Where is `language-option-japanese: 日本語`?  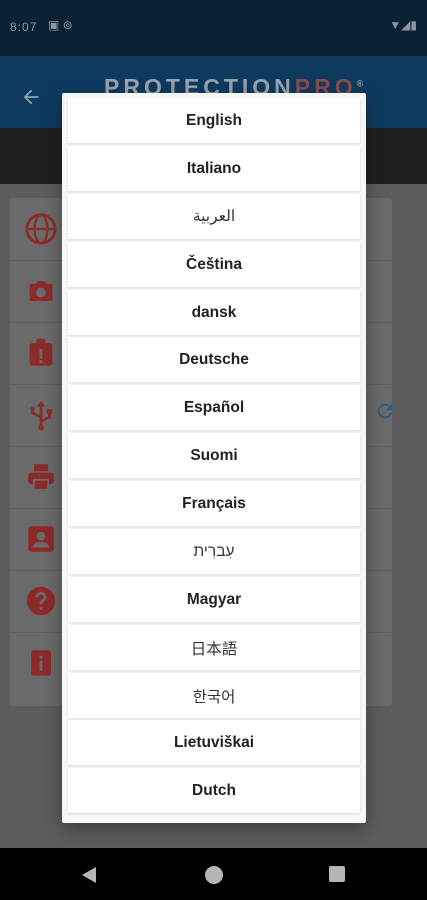 language-option-japanese: 日本語 is located at coordinates (214, 647).